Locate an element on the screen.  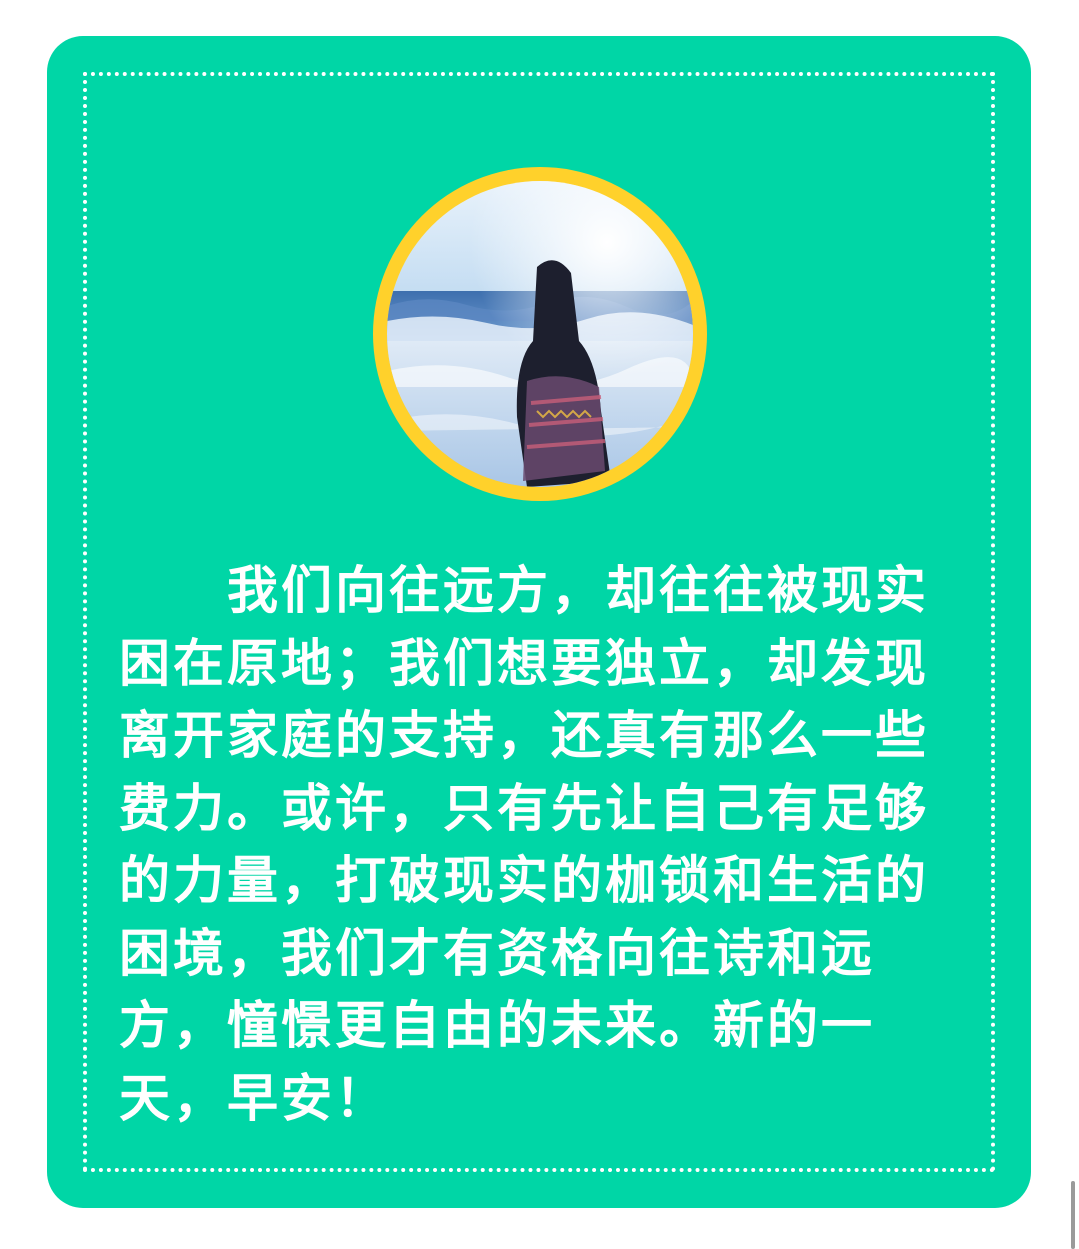
beach-photo-image is located at coordinates (540, 334).